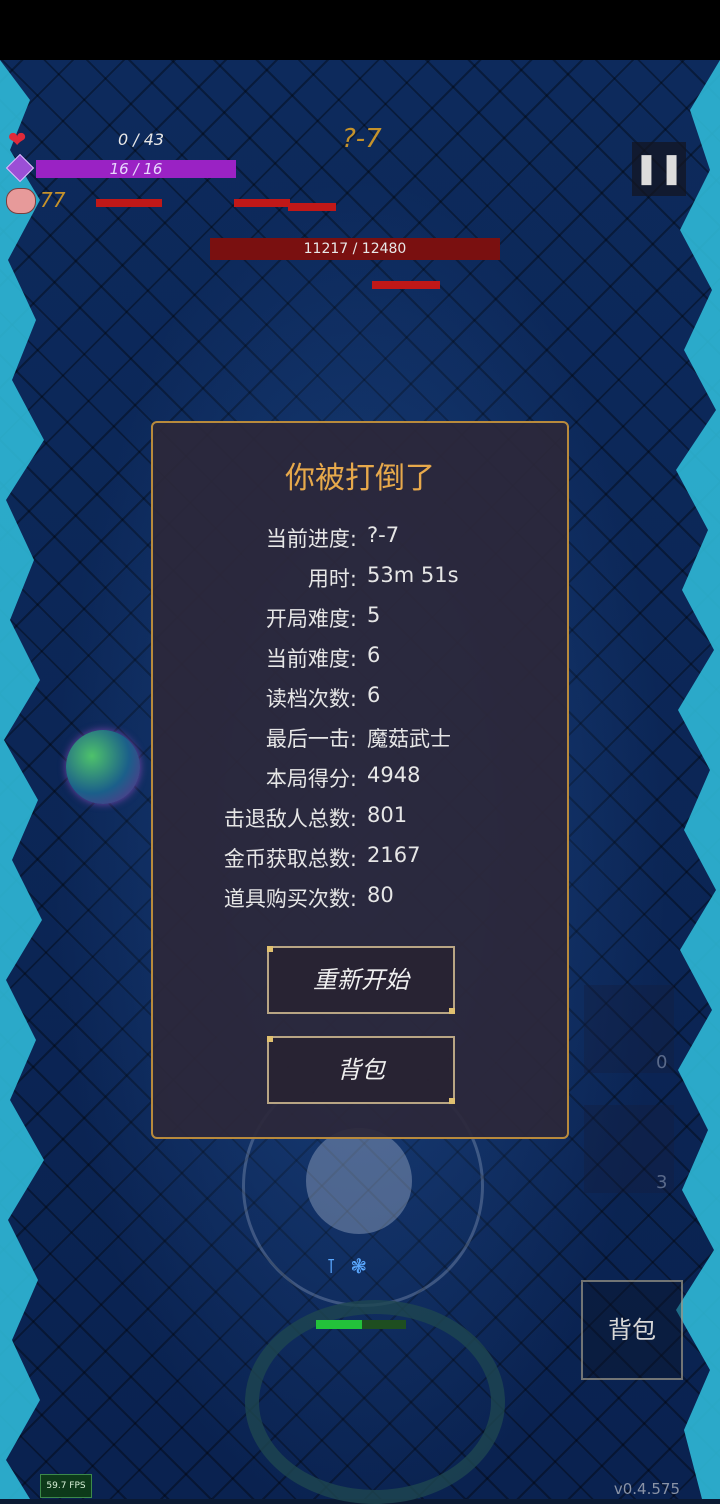 Image resolution: width=720 pixels, height=1504 pixels. What do you see at coordinates (360, 30) in the screenshot?
I see `status-bar-area` at bounding box center [360, 30].